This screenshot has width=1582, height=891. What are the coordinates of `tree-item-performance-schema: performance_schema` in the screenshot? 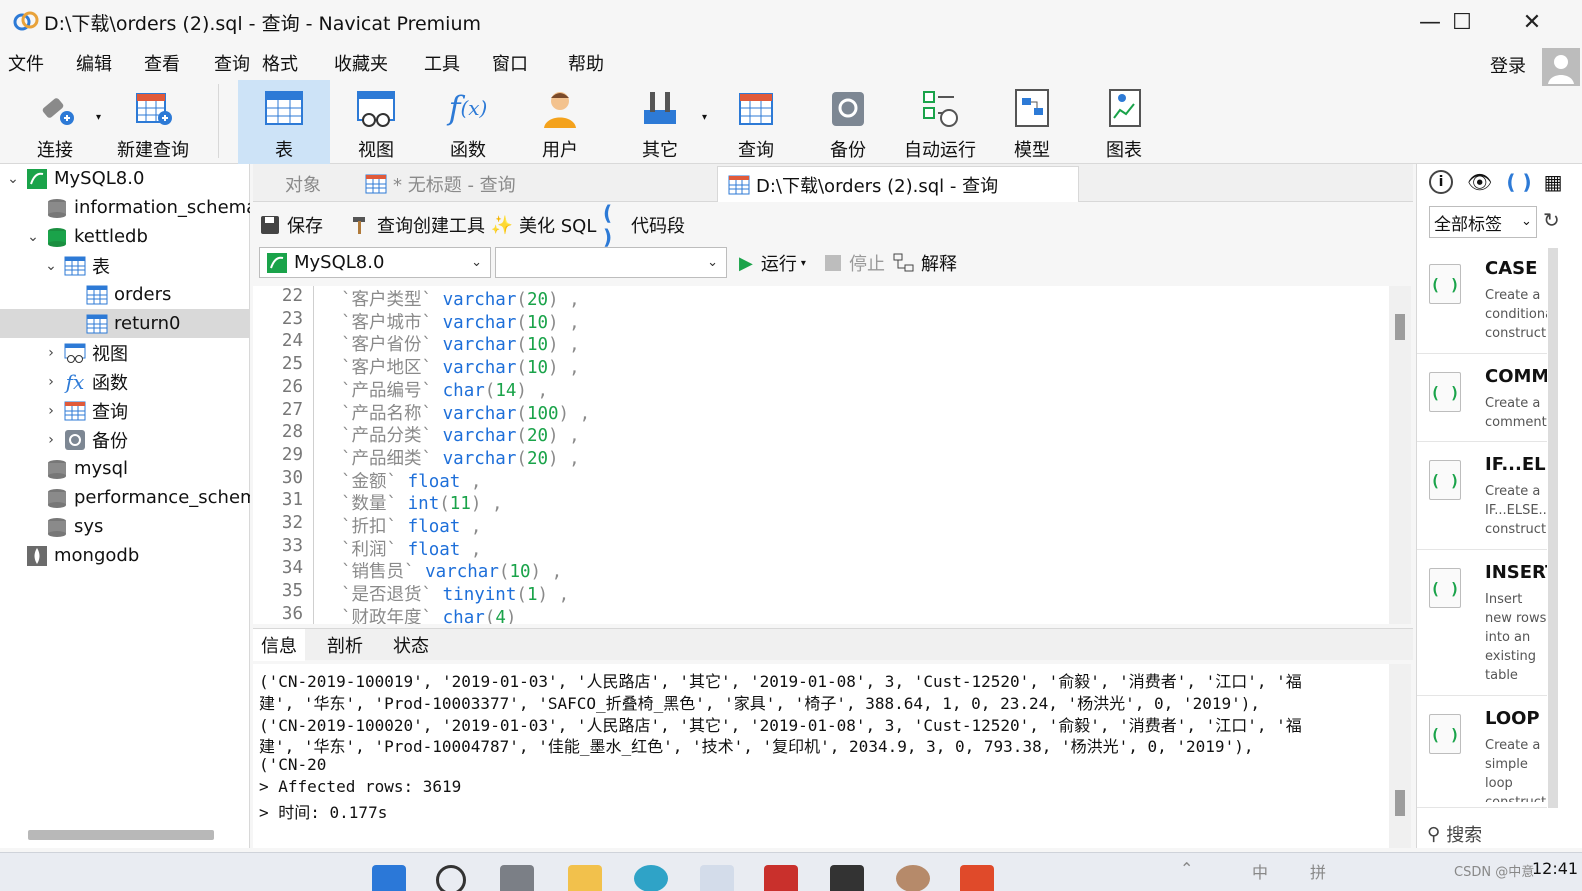 It's located at (125, 497).